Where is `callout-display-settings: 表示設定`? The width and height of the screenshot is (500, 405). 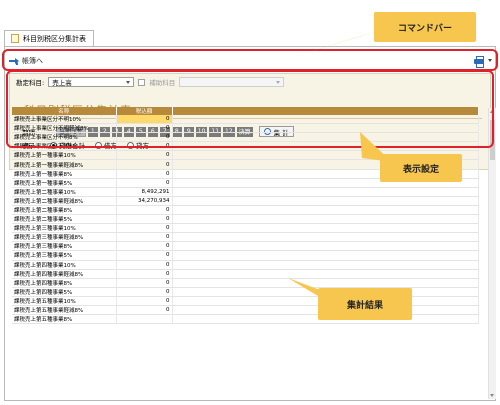 callout-display-settings: 表示設定 is located at coordinates (421, 168).